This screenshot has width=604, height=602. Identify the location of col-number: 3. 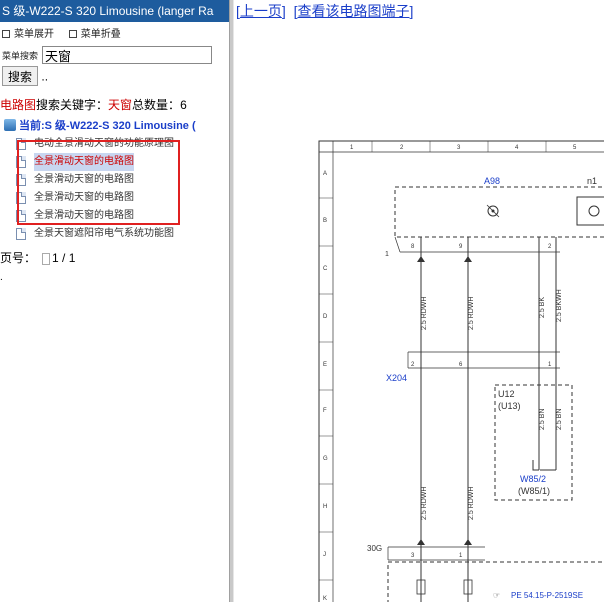
(459, 148).